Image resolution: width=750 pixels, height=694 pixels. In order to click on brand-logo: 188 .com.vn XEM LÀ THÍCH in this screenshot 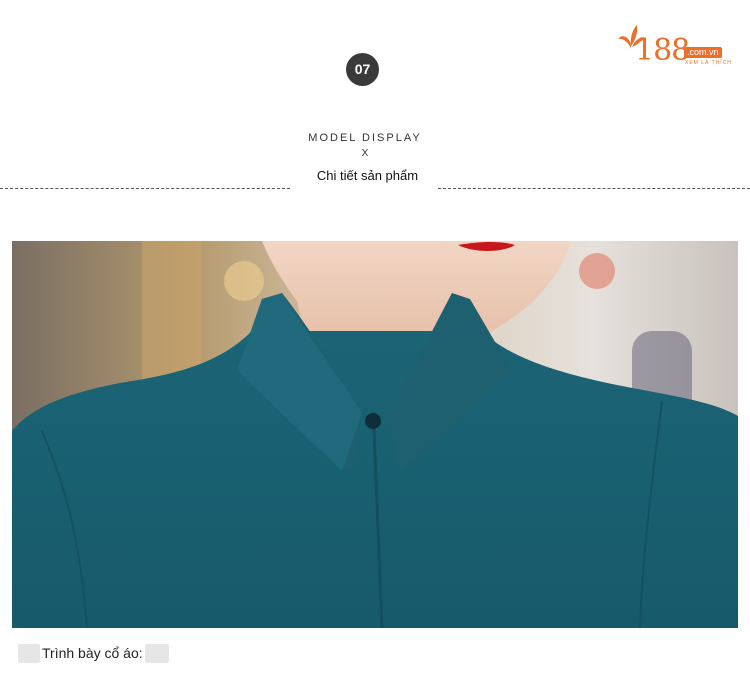, I will do `click(676, 46)`.